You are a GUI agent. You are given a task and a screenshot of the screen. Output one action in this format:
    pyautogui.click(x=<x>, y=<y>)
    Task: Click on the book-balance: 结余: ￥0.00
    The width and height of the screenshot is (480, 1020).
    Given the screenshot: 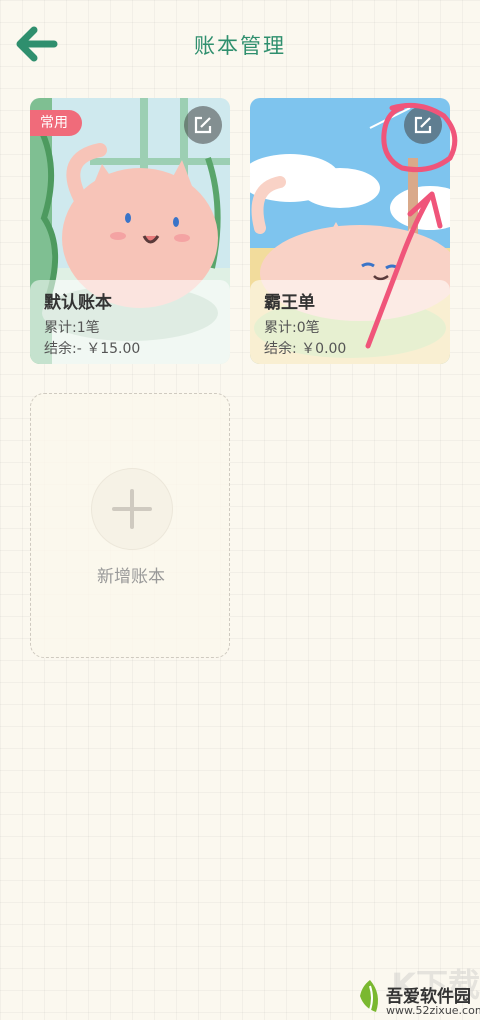 What is the action you would take?
    pyautogui.click(x=305, y=349)
    